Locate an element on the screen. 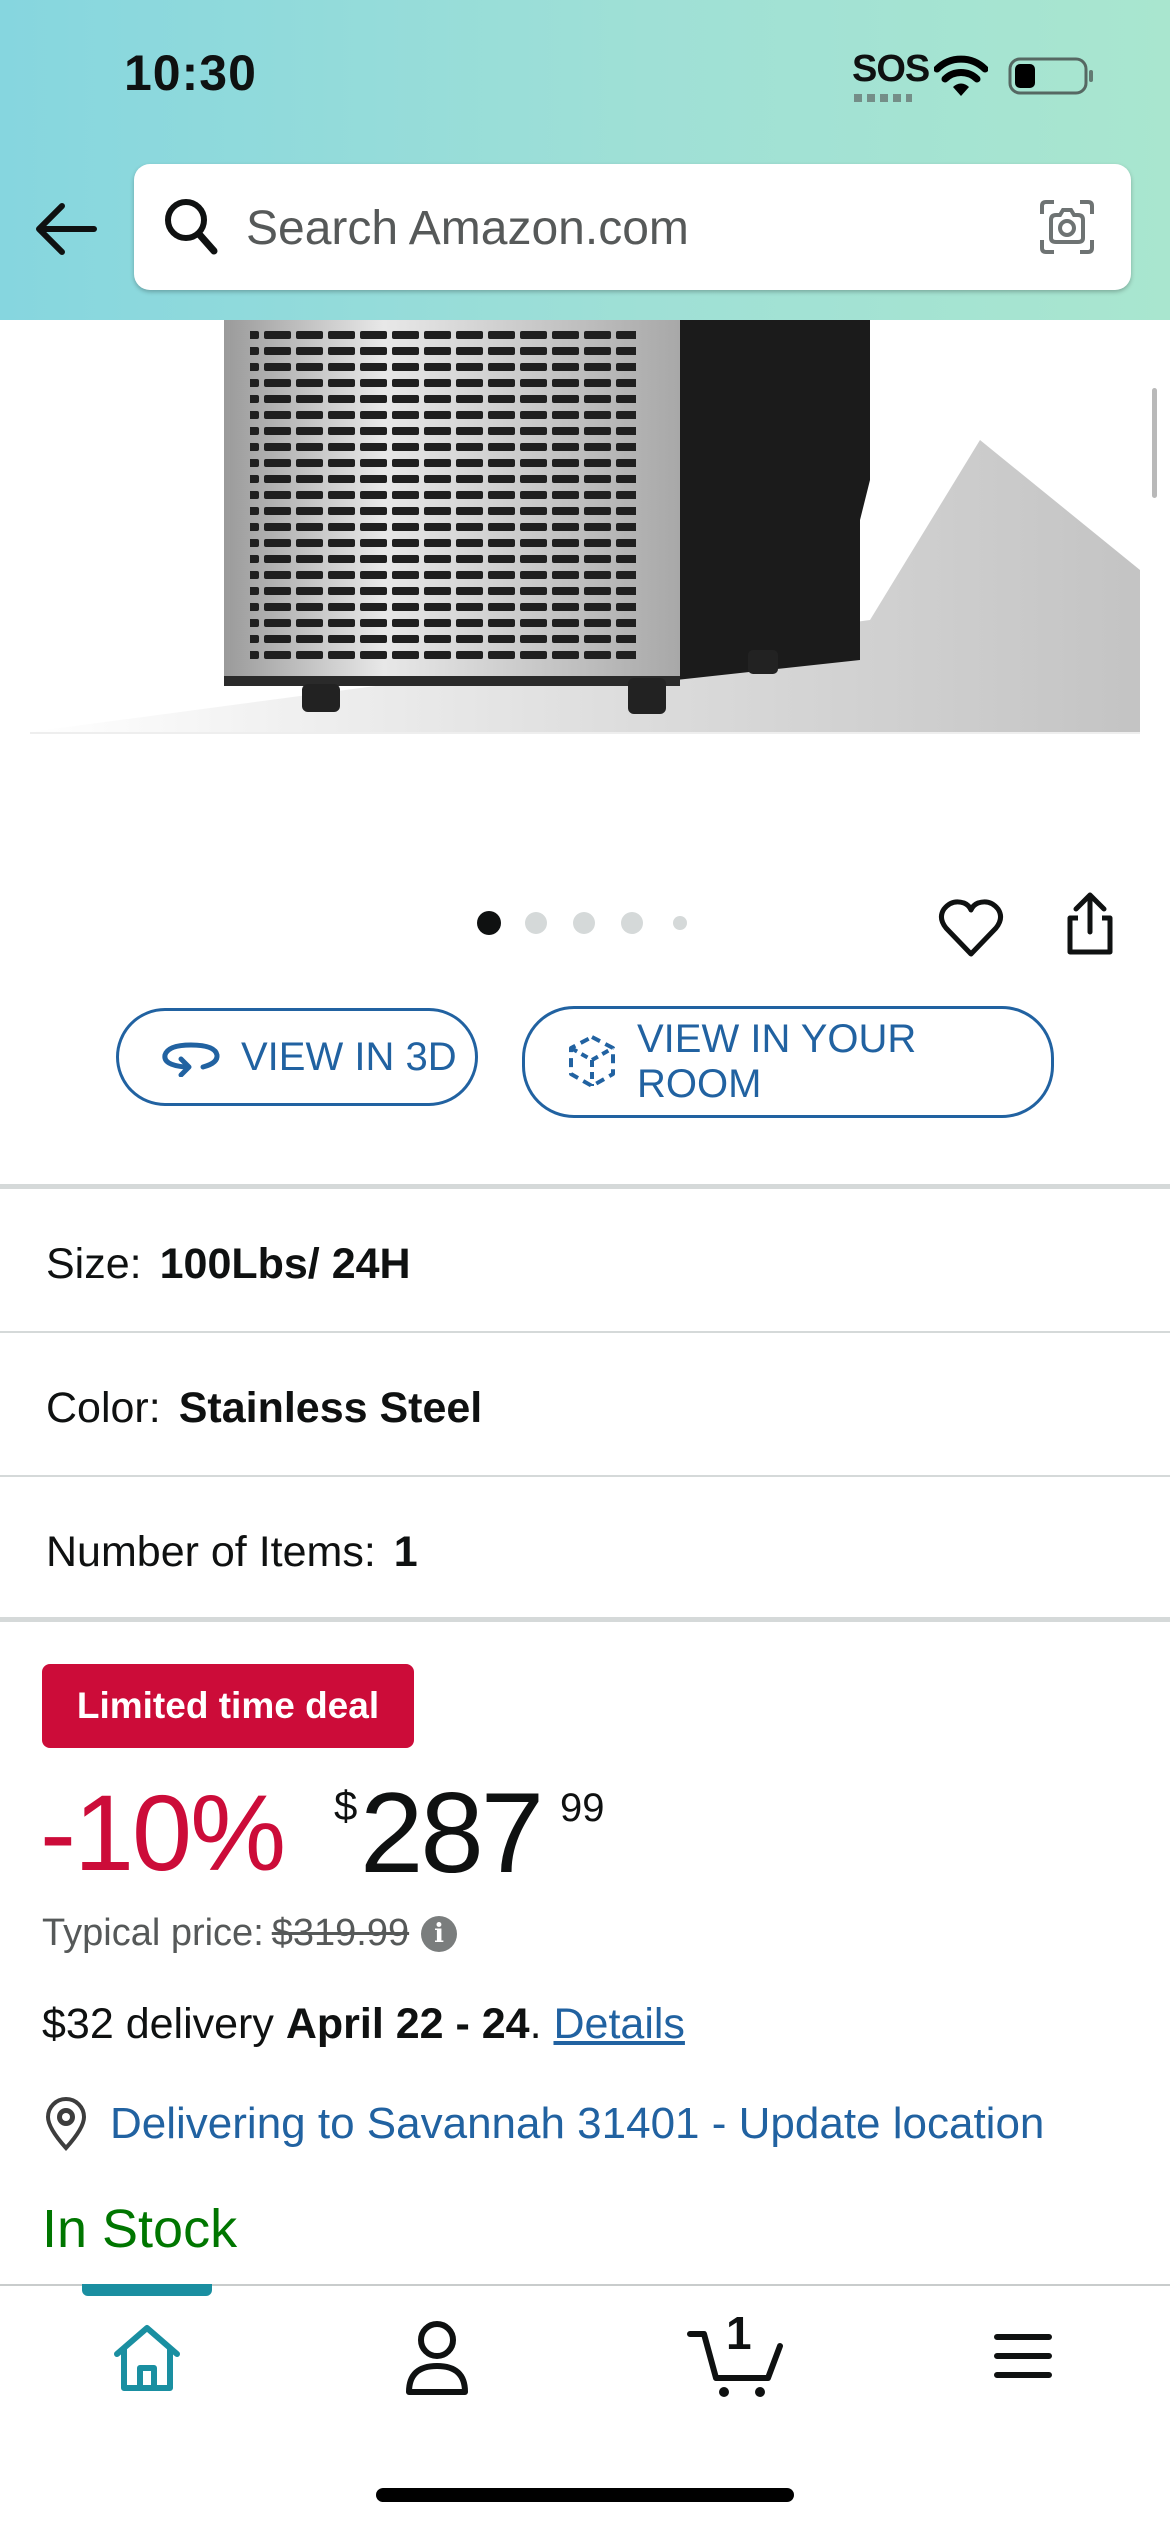  search-input is located at coordinates (626, 228).